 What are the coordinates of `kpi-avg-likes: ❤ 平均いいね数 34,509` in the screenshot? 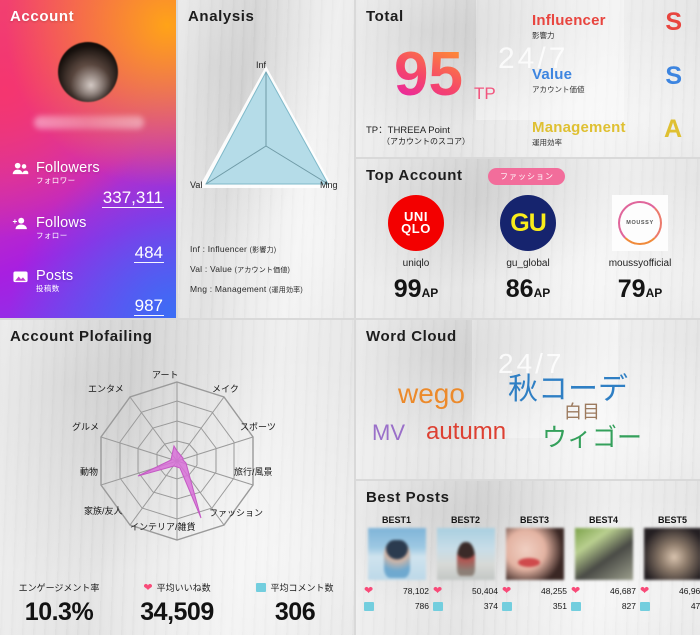 It's located at (177, 604).